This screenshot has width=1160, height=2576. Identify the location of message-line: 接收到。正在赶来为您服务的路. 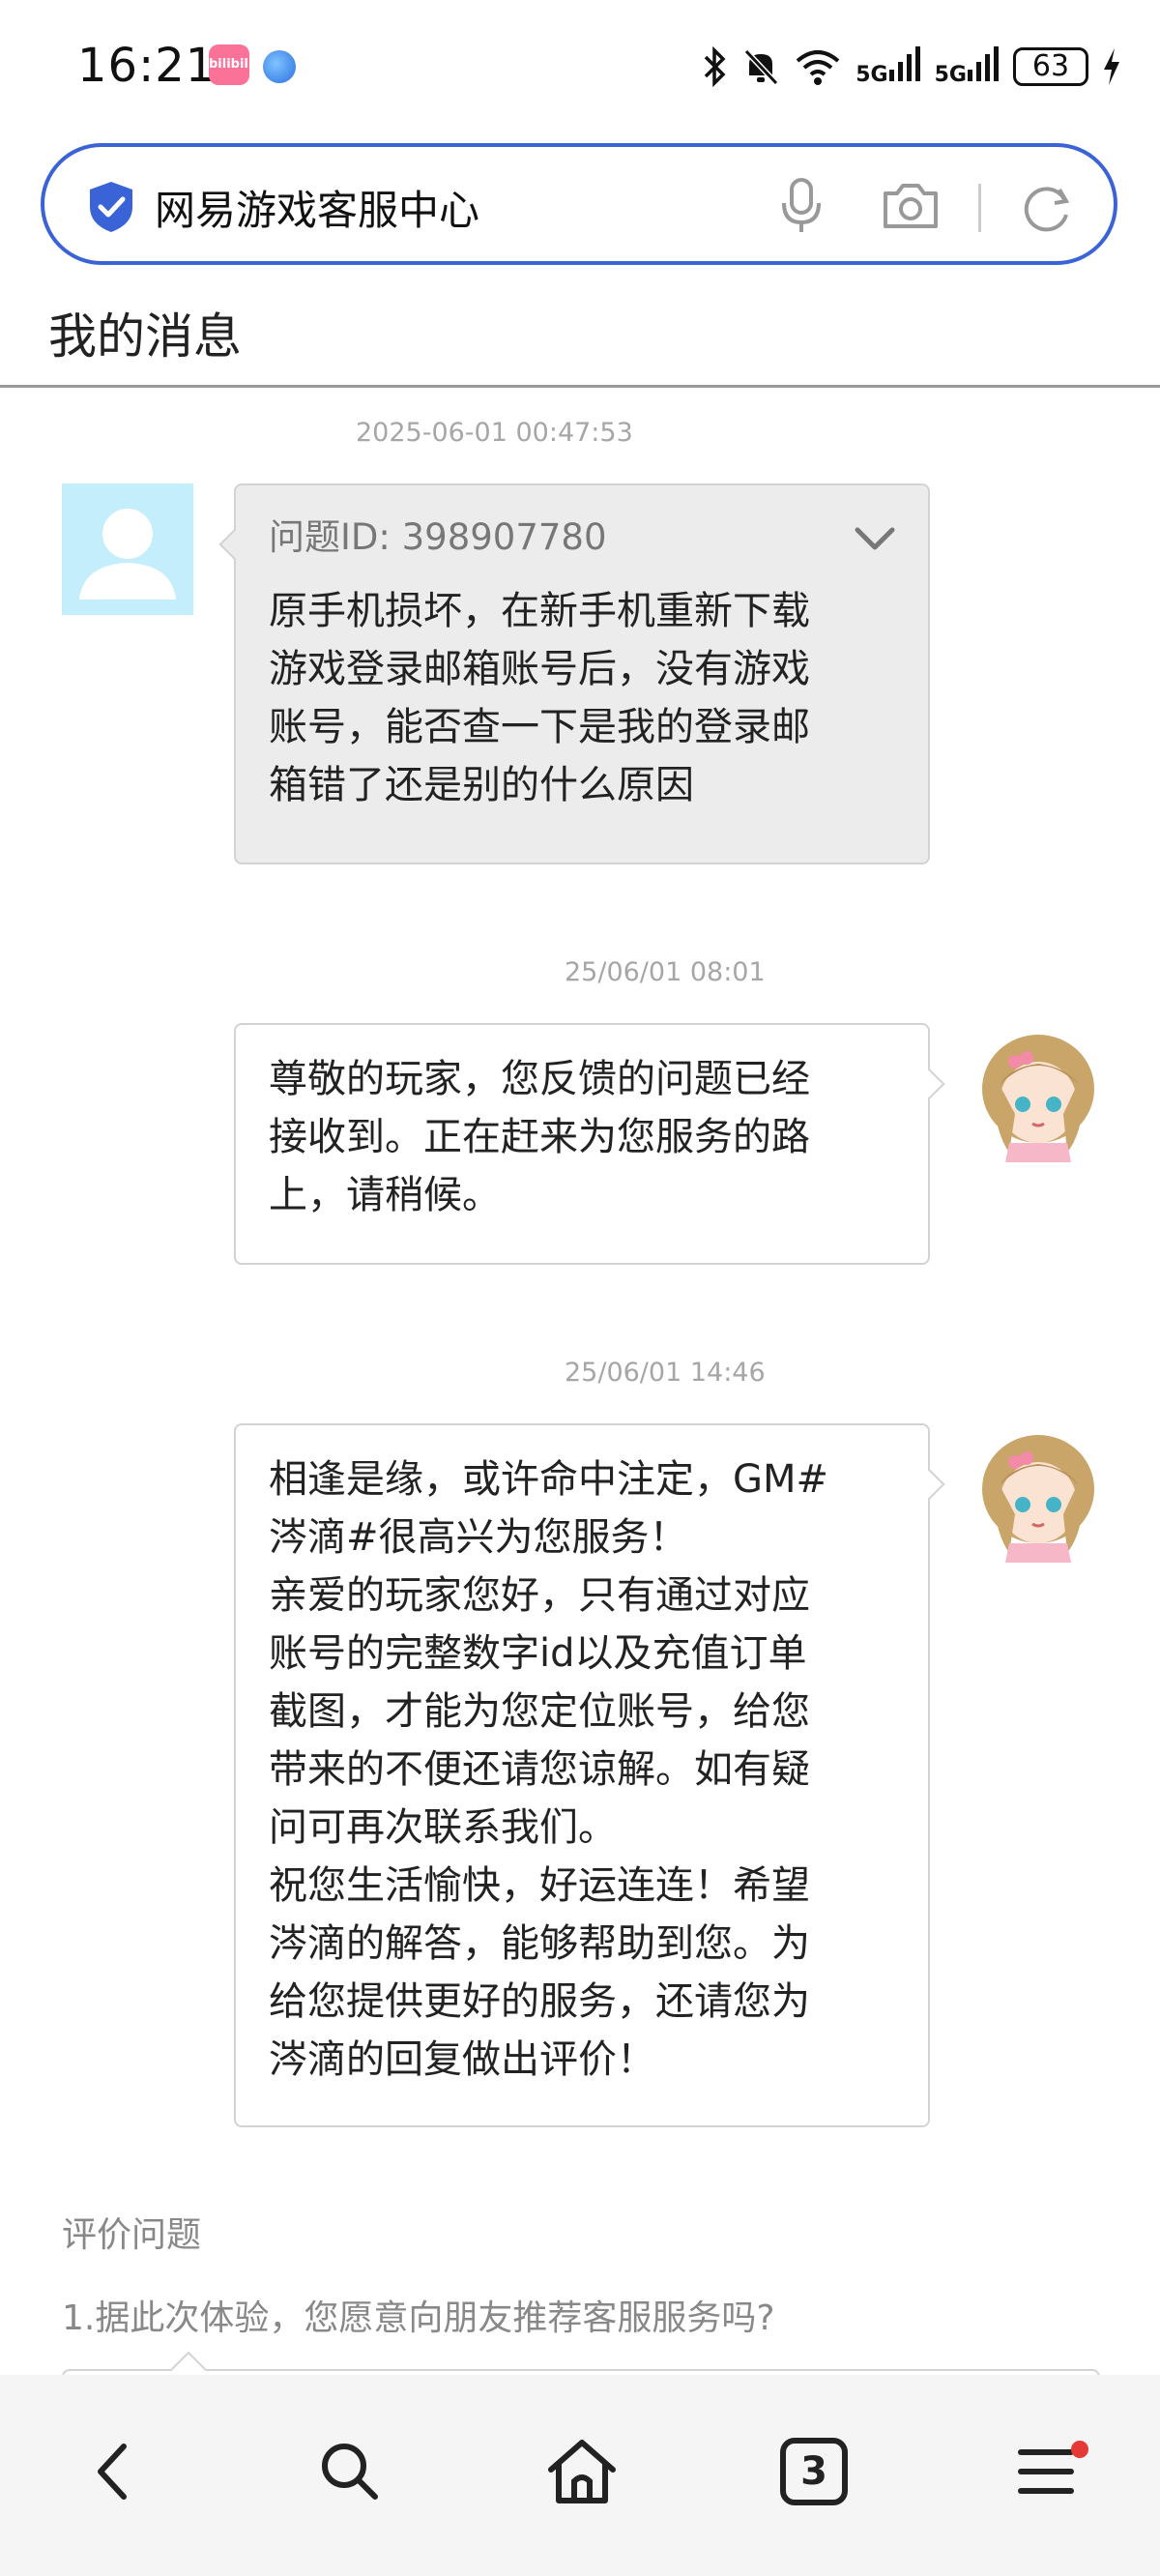
(539, 1137).